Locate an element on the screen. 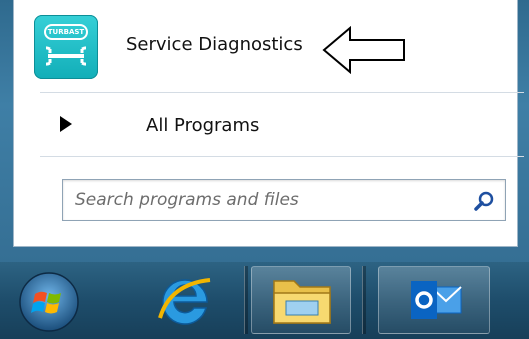 The image size is (529, 339). folder-icon is located at coordinates (302, 302).